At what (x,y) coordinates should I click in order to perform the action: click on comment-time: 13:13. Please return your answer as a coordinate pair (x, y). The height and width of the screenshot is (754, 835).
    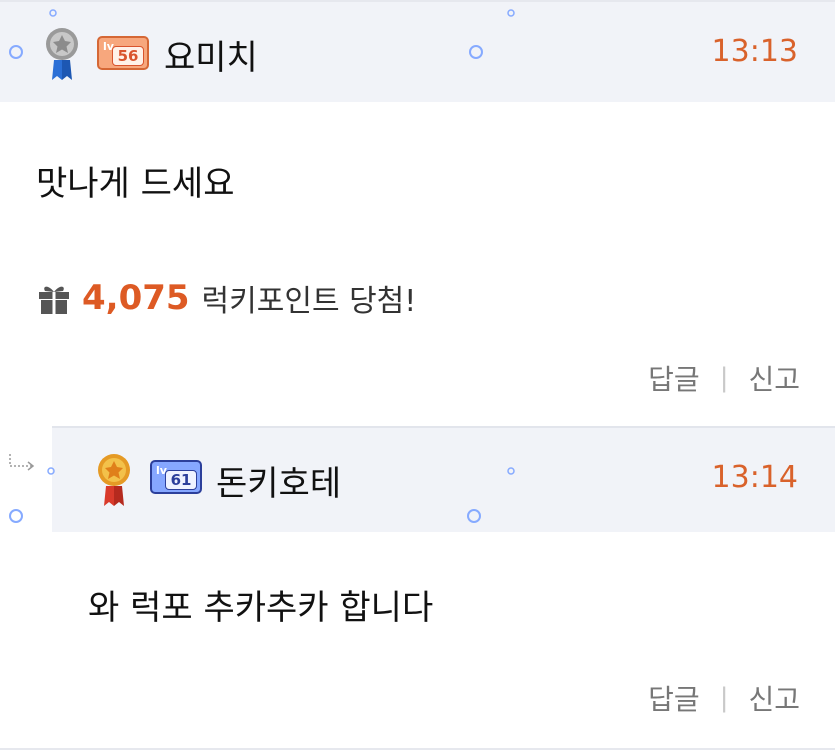
    Looking at the image, I should click on (754, 51).